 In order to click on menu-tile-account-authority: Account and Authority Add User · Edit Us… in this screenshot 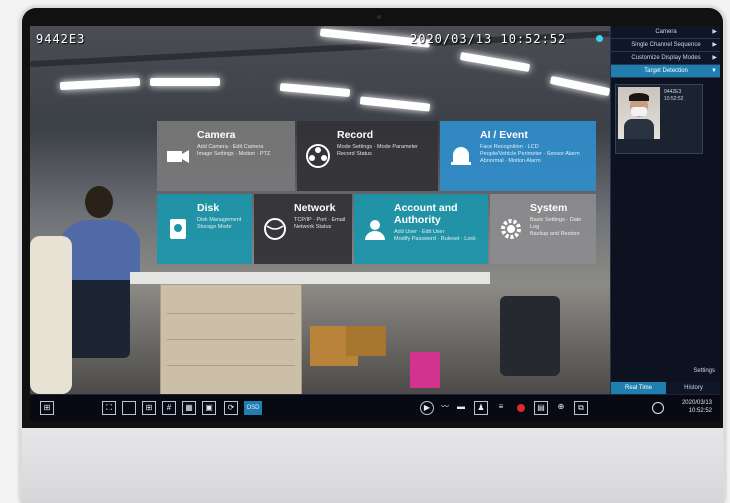, I will do `click(421, 229)`.